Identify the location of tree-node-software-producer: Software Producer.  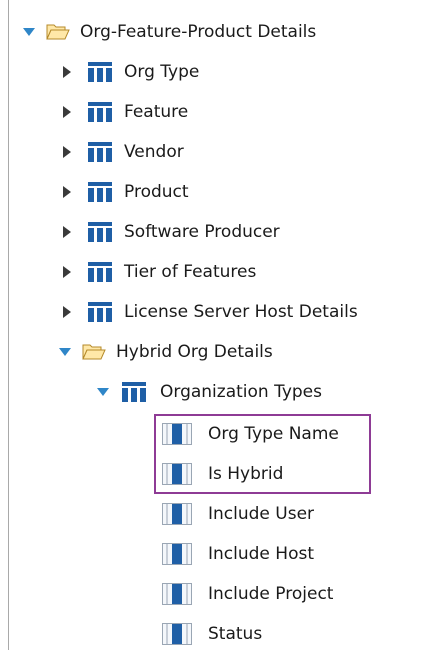
(170, 232).